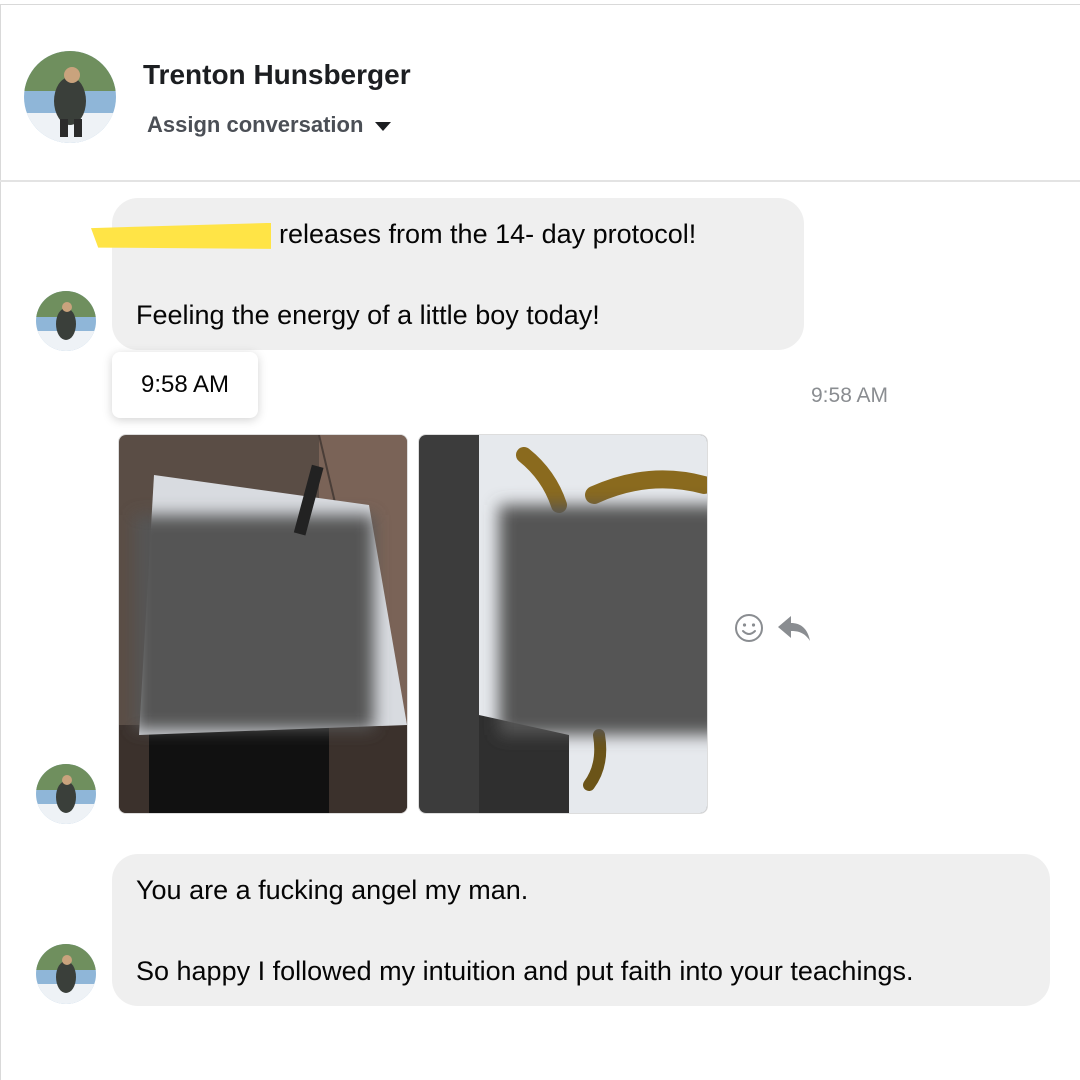 This screenshot has height=1080, width=1080. What do you see at coordinates (255, 124) in the screenshot?
I see `assign-conversation-label: Assign conversation` at bounding box center [255, 124].